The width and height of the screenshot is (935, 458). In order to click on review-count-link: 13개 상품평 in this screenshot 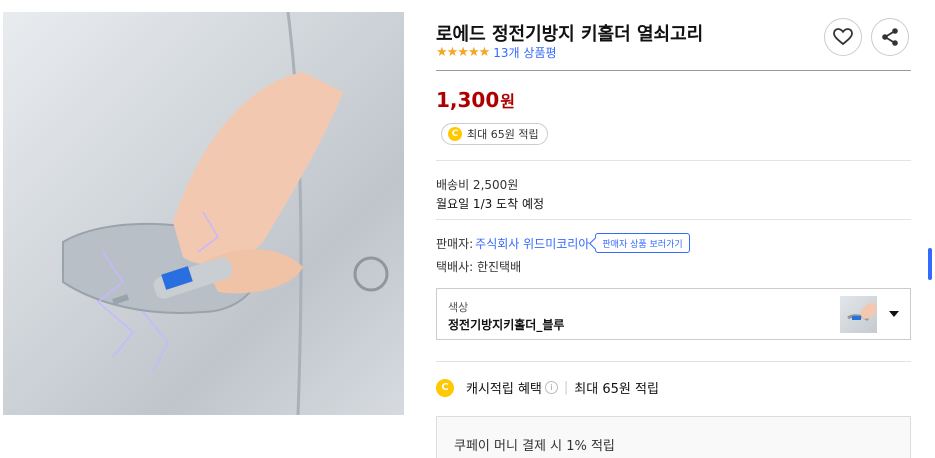, I will do `click(524, 52)`.